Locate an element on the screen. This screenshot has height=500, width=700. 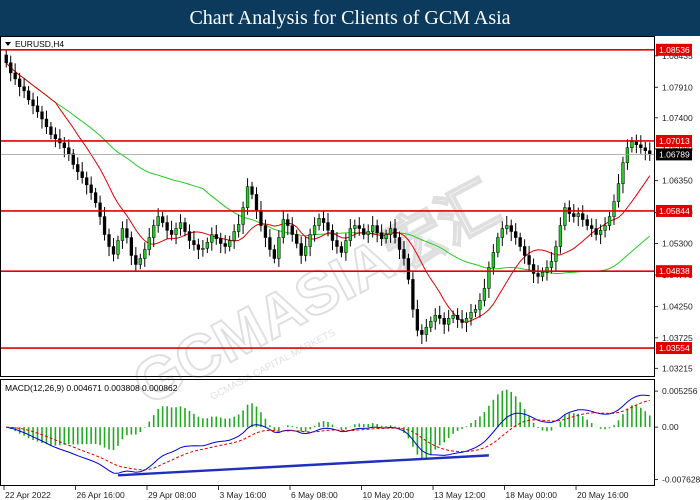
y-tick-label: 1.07910 is located at coordinates (677, 87).